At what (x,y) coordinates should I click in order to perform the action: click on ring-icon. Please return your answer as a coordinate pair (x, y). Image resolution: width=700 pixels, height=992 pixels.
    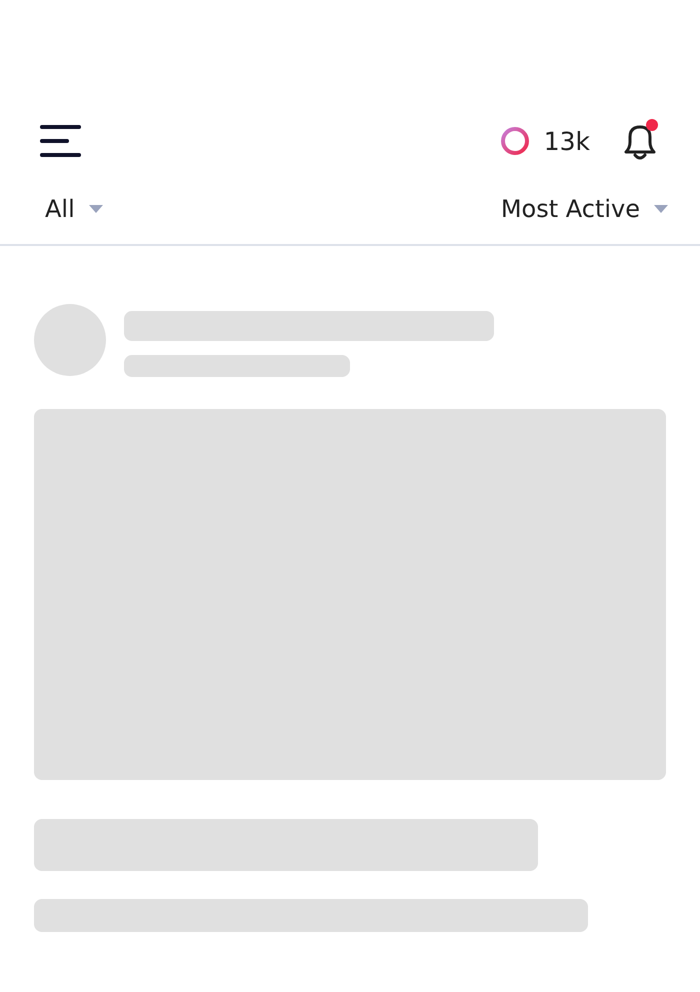
    Looking at the image, I should click on (515, 141).